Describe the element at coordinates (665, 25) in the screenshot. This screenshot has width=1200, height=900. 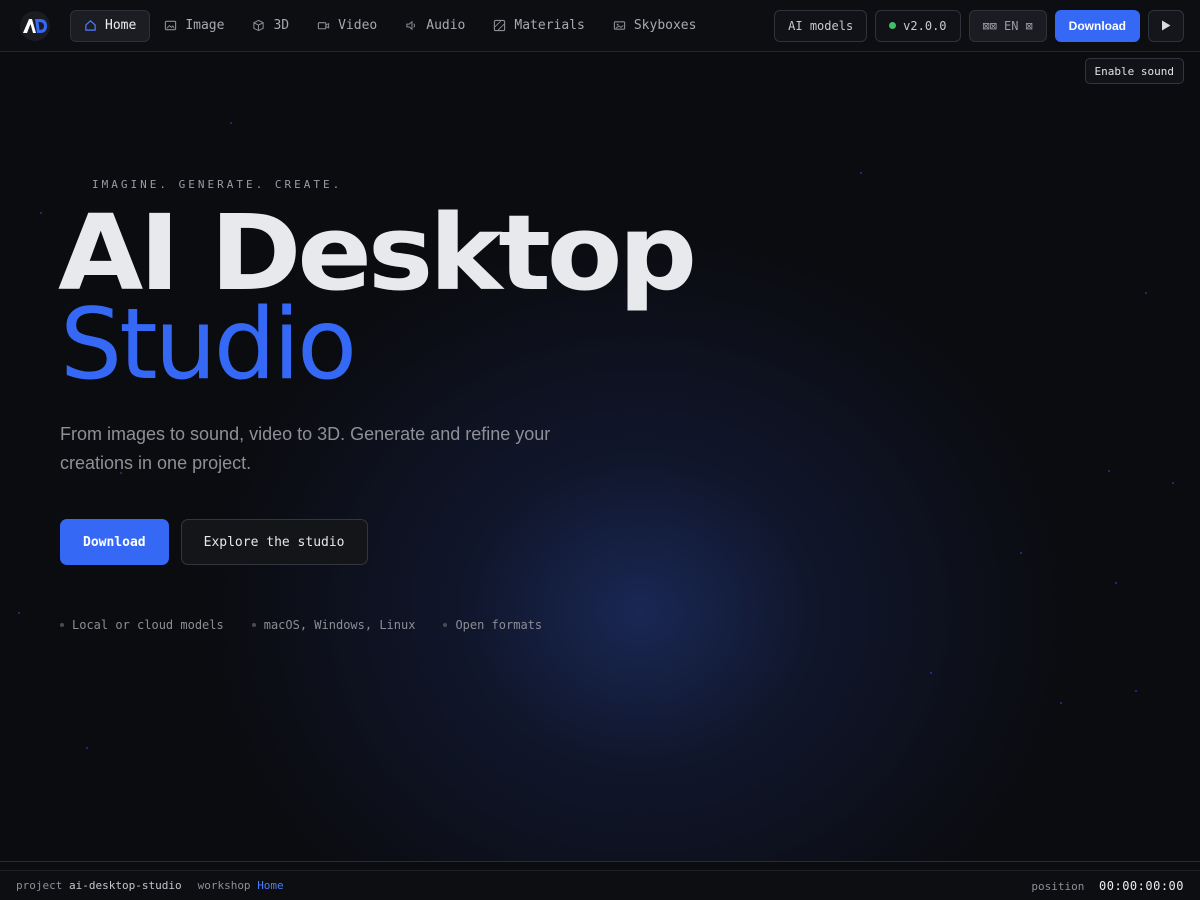
I see `nav-item-label: Skyboxes` at that location.